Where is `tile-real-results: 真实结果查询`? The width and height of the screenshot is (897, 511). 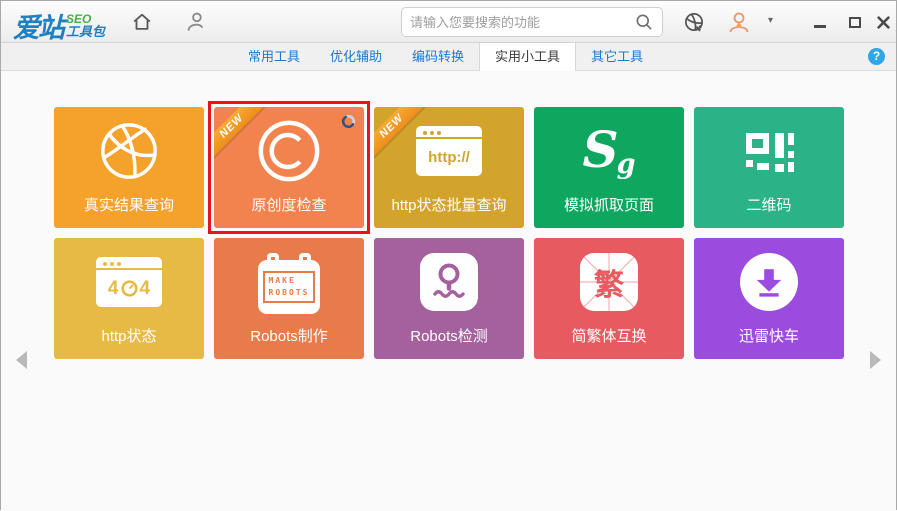
tile-real-results: 真实结果查询 is located at coordinates (129, 167).